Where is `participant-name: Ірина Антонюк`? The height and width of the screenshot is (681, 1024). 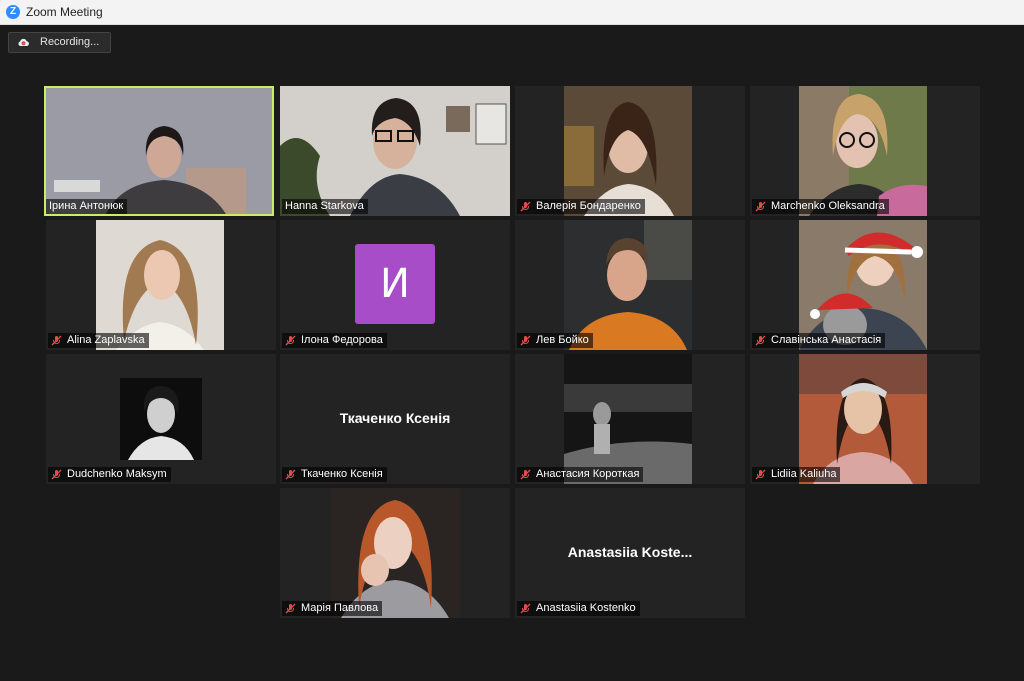
participant-name: Ірина Антонюк is located at coordinates (86, 206).